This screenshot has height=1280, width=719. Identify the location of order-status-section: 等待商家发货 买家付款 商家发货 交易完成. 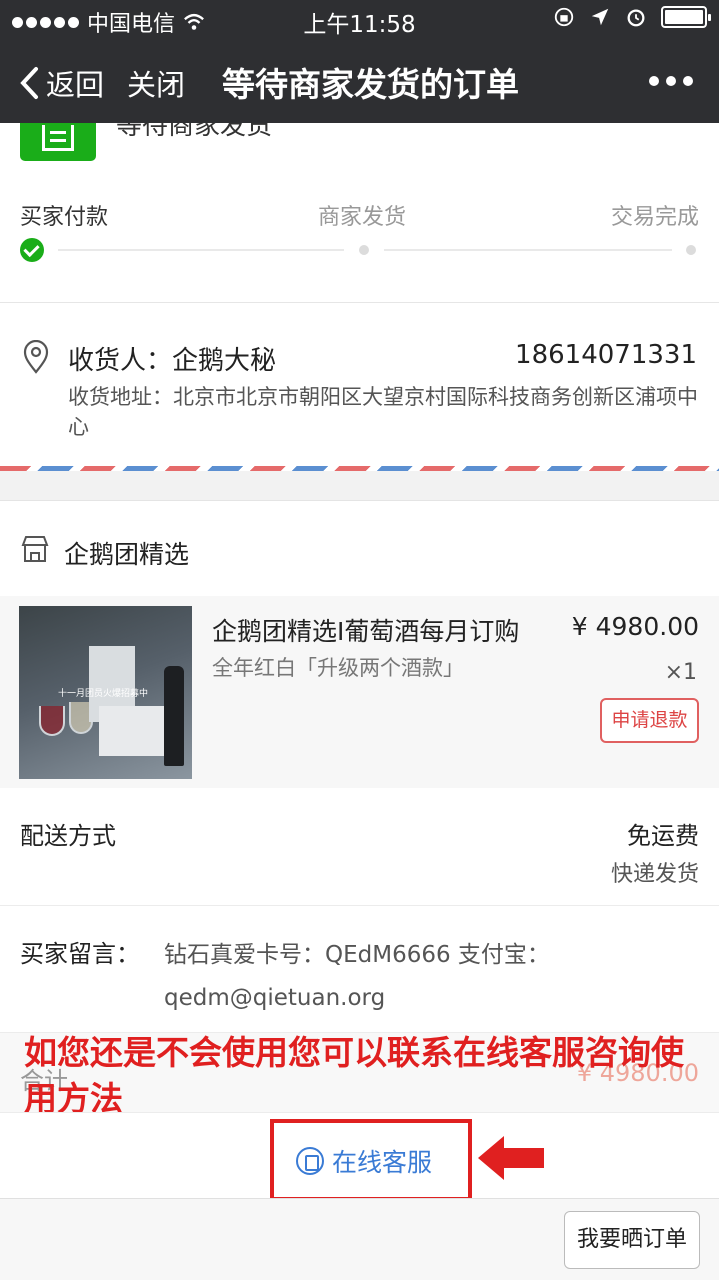
(359, 213).